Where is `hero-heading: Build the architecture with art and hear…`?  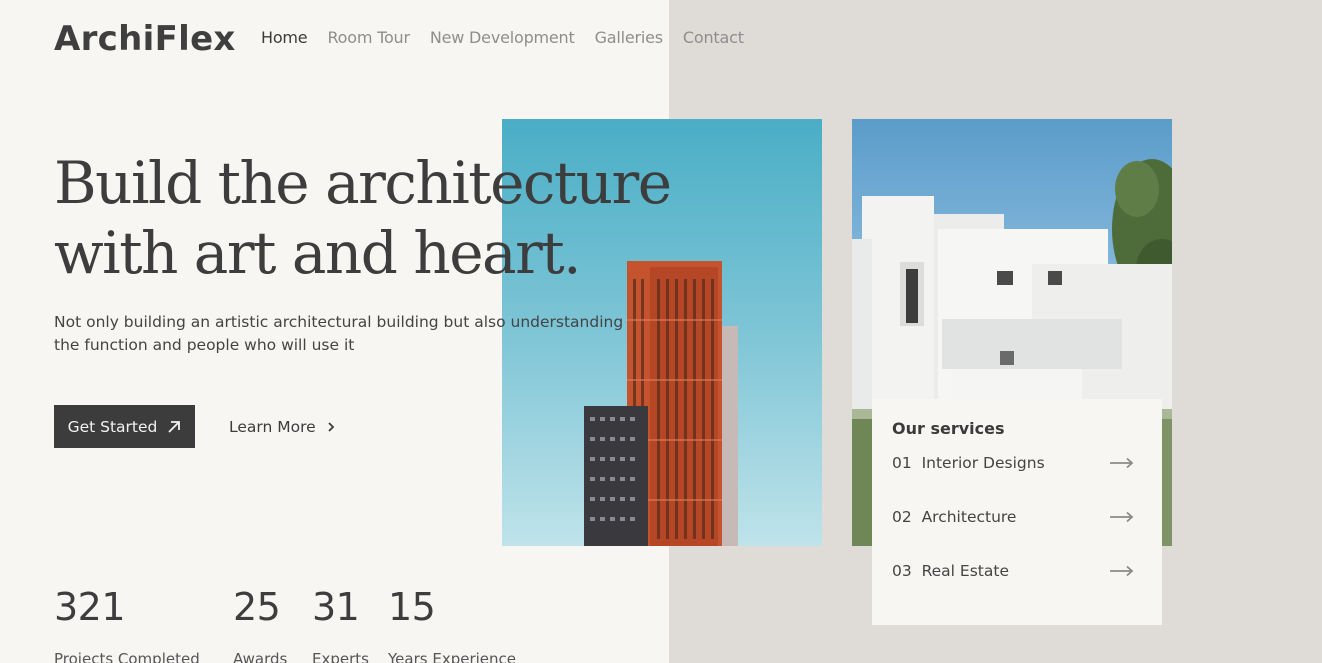 hero-heading: Build the architecture with art and hear… is located at coordinates (364, 218).